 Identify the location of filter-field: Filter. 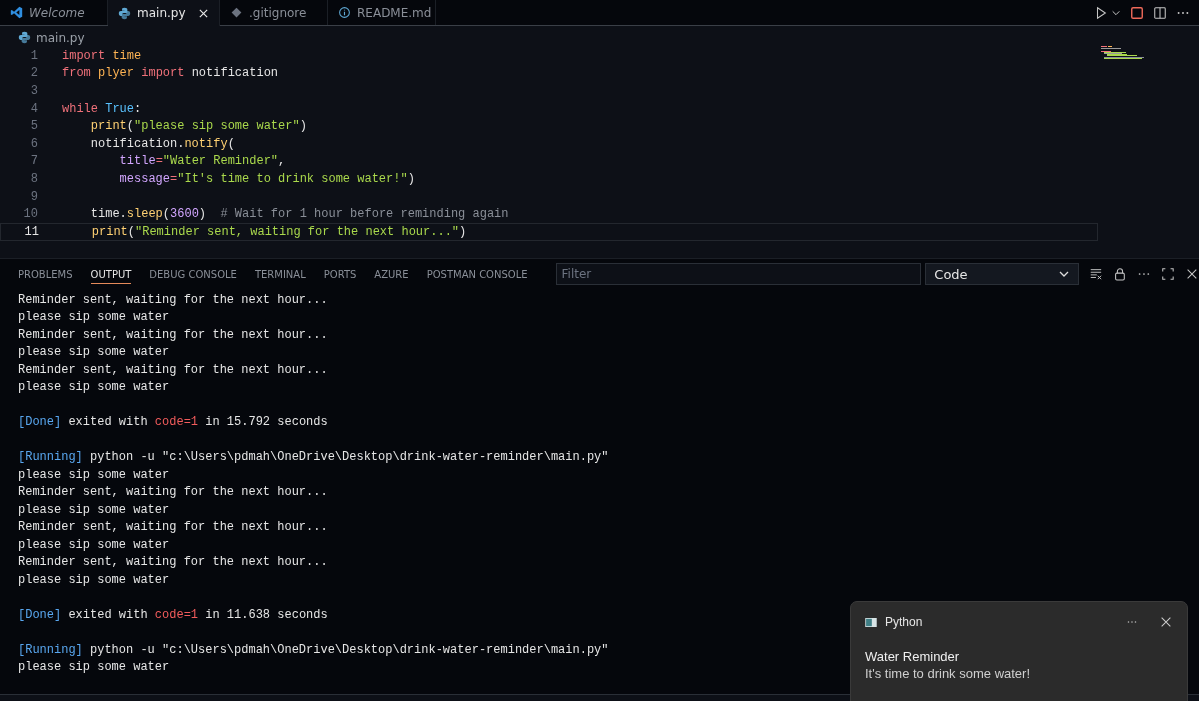
(738, 274).